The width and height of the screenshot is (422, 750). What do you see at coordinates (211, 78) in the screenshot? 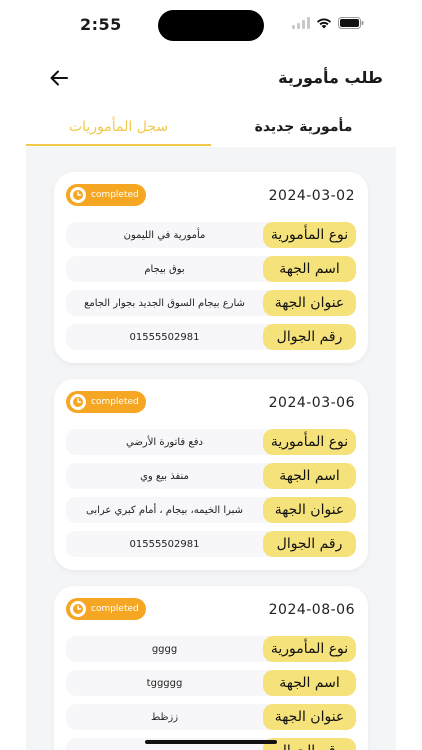
I see `app-header: طلب مأمورية` at bounding box center [211, 78].